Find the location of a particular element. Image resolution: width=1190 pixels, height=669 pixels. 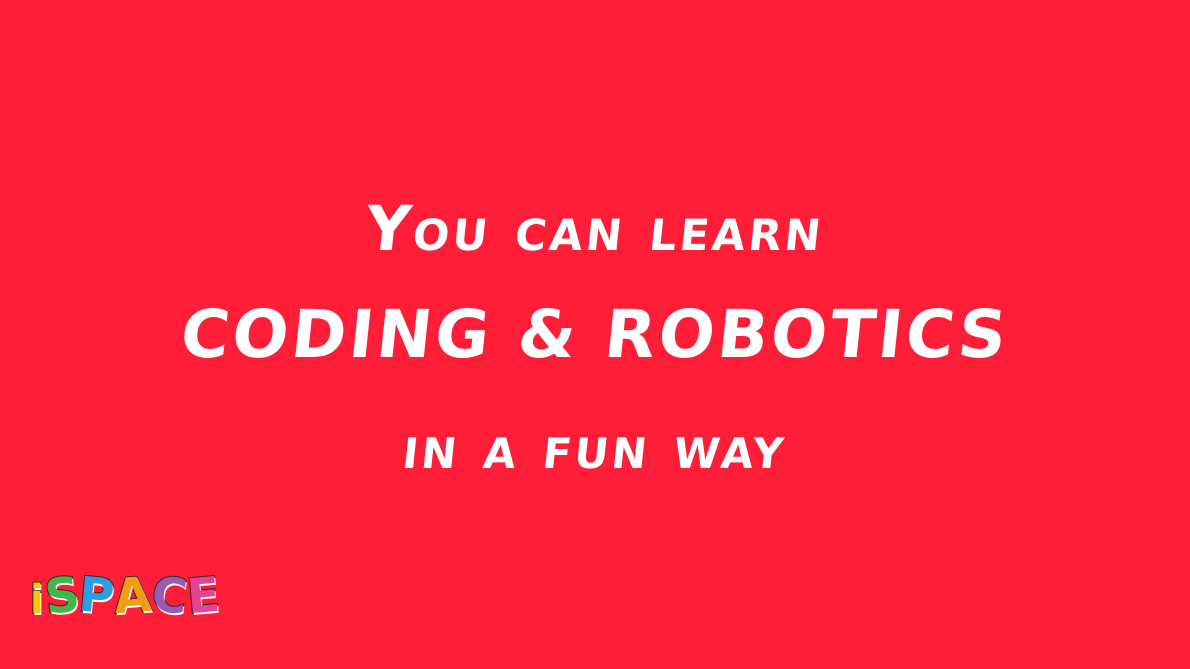

headline-line-1: You can learn is located at coordinates (595, 228).